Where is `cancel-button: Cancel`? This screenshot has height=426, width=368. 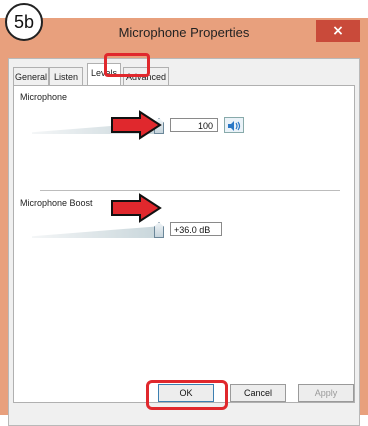 cancel-button: Cancel is located at coordinates (258, 393).